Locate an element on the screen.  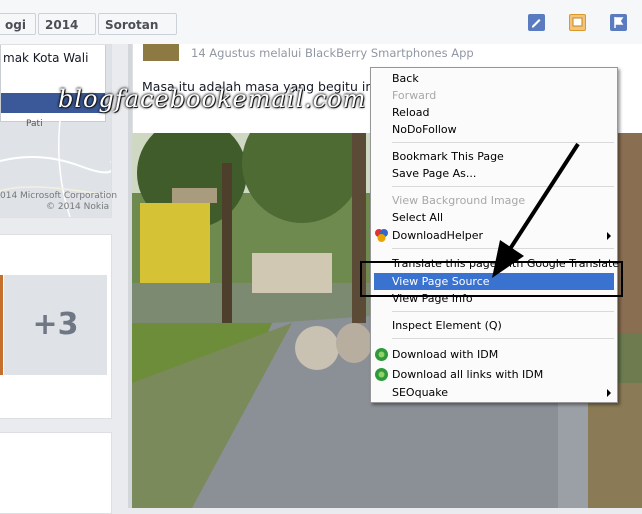
menu-item-inspect-element: Inspect Element (Q) is located at coordinates (504, 325).